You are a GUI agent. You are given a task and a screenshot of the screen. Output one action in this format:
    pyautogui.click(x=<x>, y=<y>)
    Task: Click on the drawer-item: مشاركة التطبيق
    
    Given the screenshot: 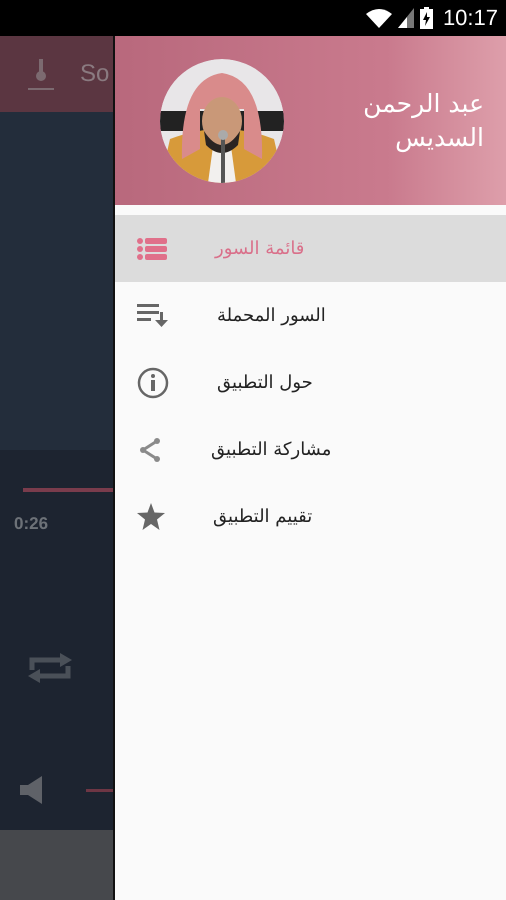 What is the action you would take?
    pyautogui.click(x=310, y=449)
    